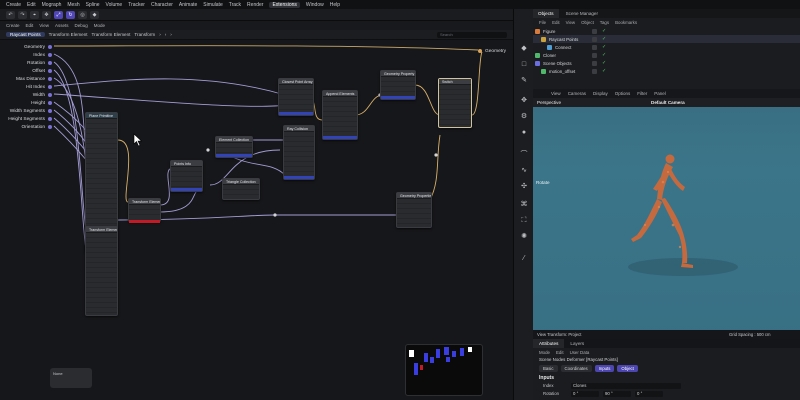 Image resolution: width=800 pixels, height=400 pixels. Describe the element at coordinates (604, 22) in the screenshot. I see `objects-menu-item: Tags` at that location.